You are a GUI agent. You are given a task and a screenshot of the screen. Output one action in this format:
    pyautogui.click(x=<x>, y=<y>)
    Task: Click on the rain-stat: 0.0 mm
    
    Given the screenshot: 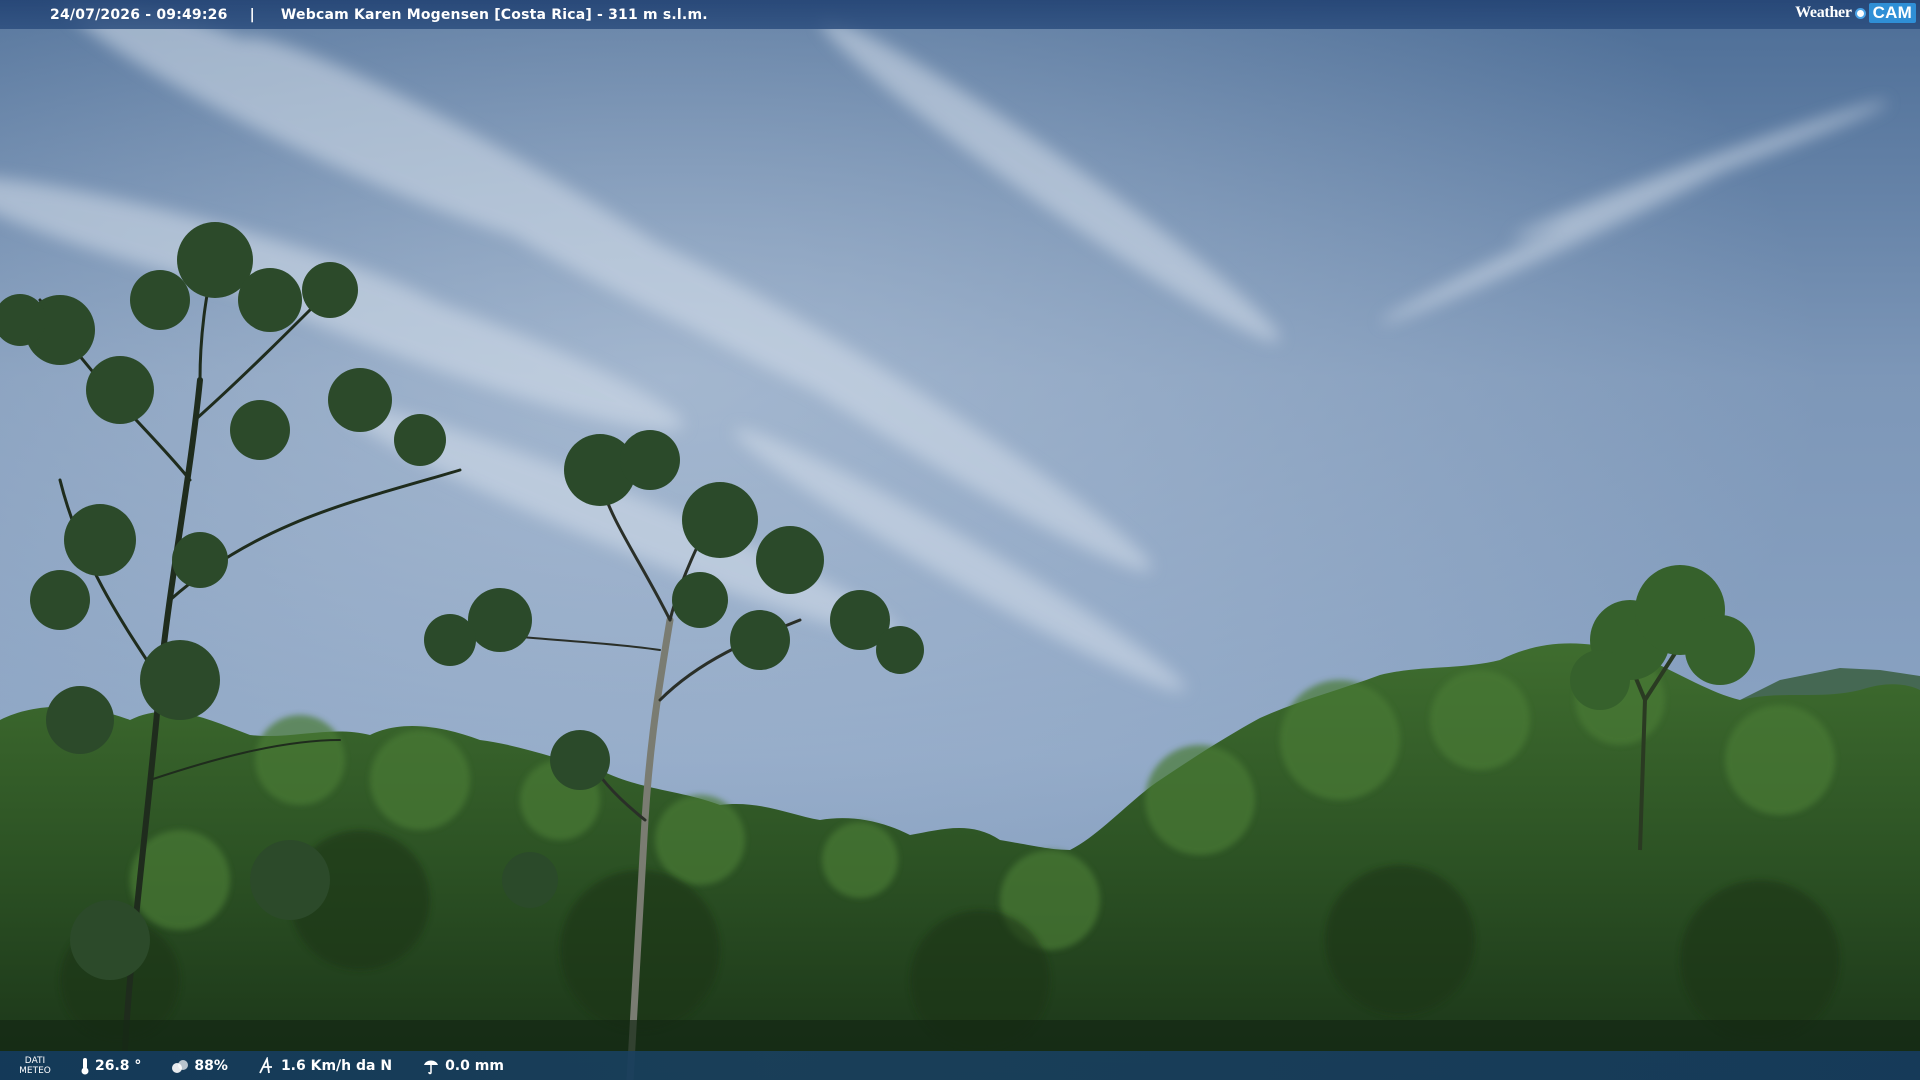 What is the action you would take?
    pyautogui.click(x=463, y=1066)
    